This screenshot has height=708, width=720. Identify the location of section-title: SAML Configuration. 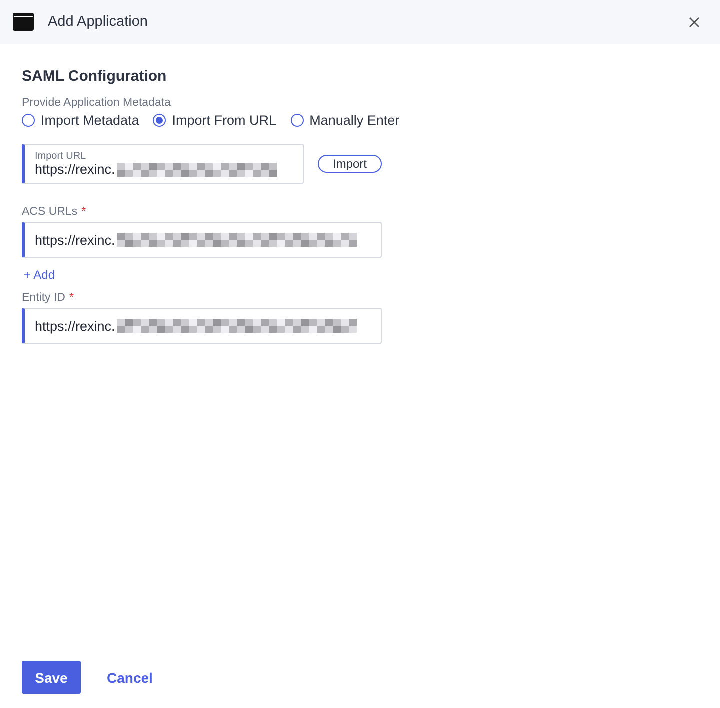
(95, 76).